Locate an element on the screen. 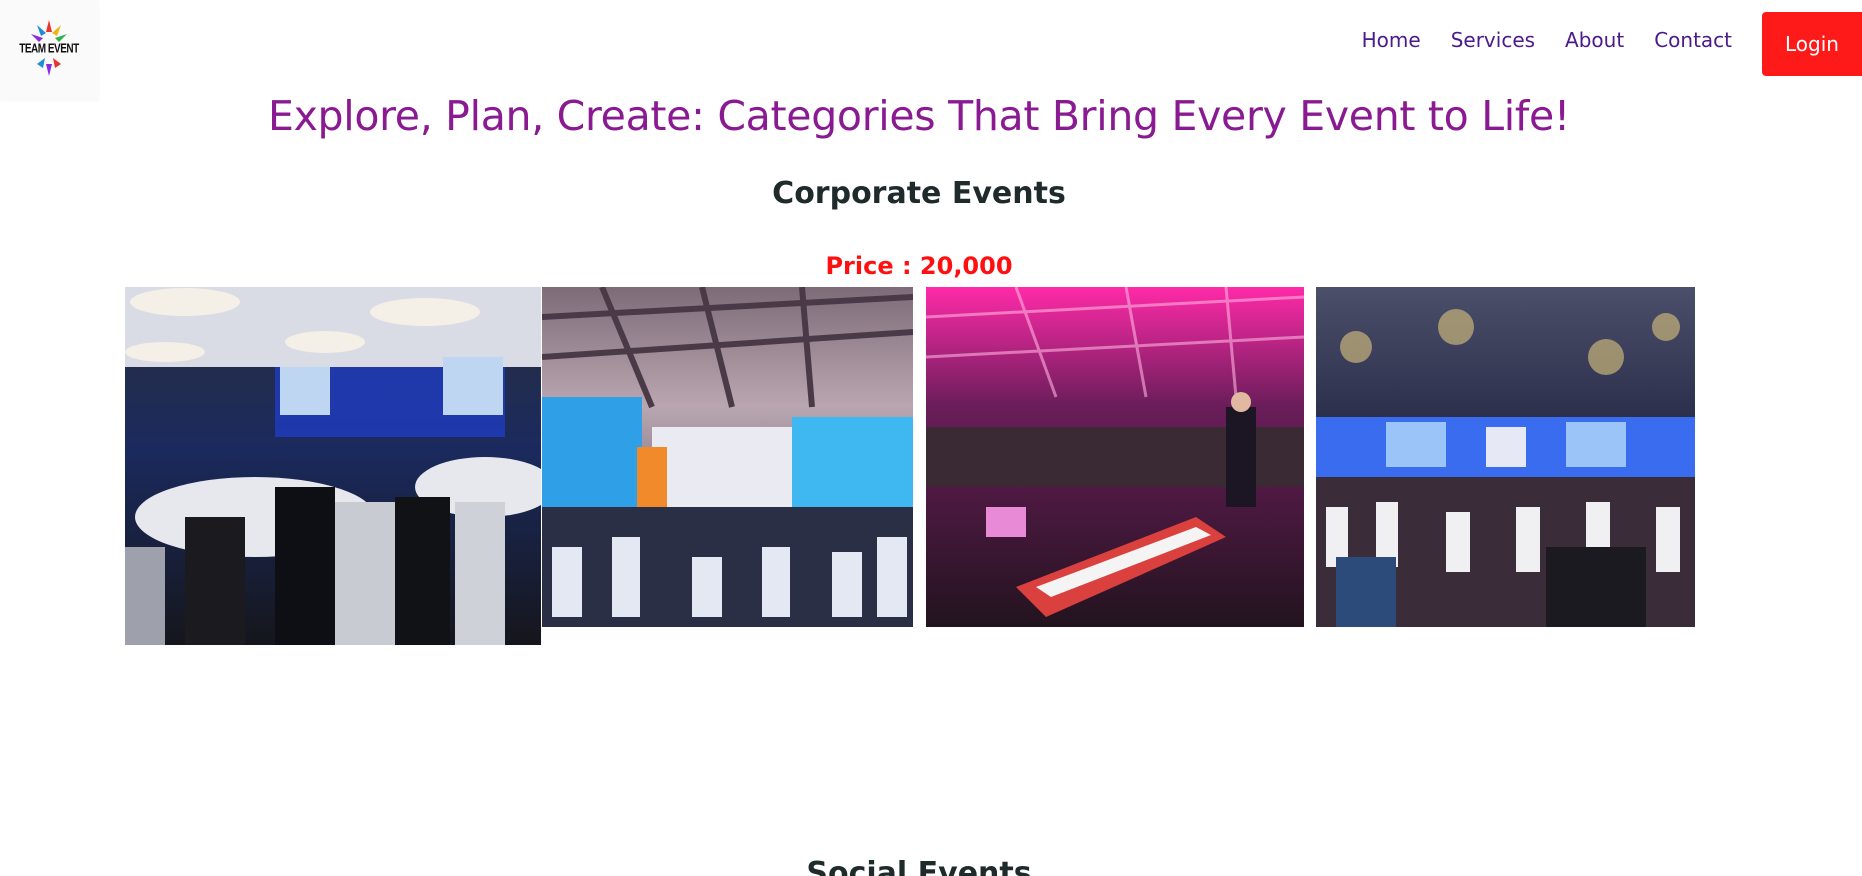 Image resolution: width=1862 pixels, height=876 pixels. nav-about: About is located at coordinates (1594, 40).